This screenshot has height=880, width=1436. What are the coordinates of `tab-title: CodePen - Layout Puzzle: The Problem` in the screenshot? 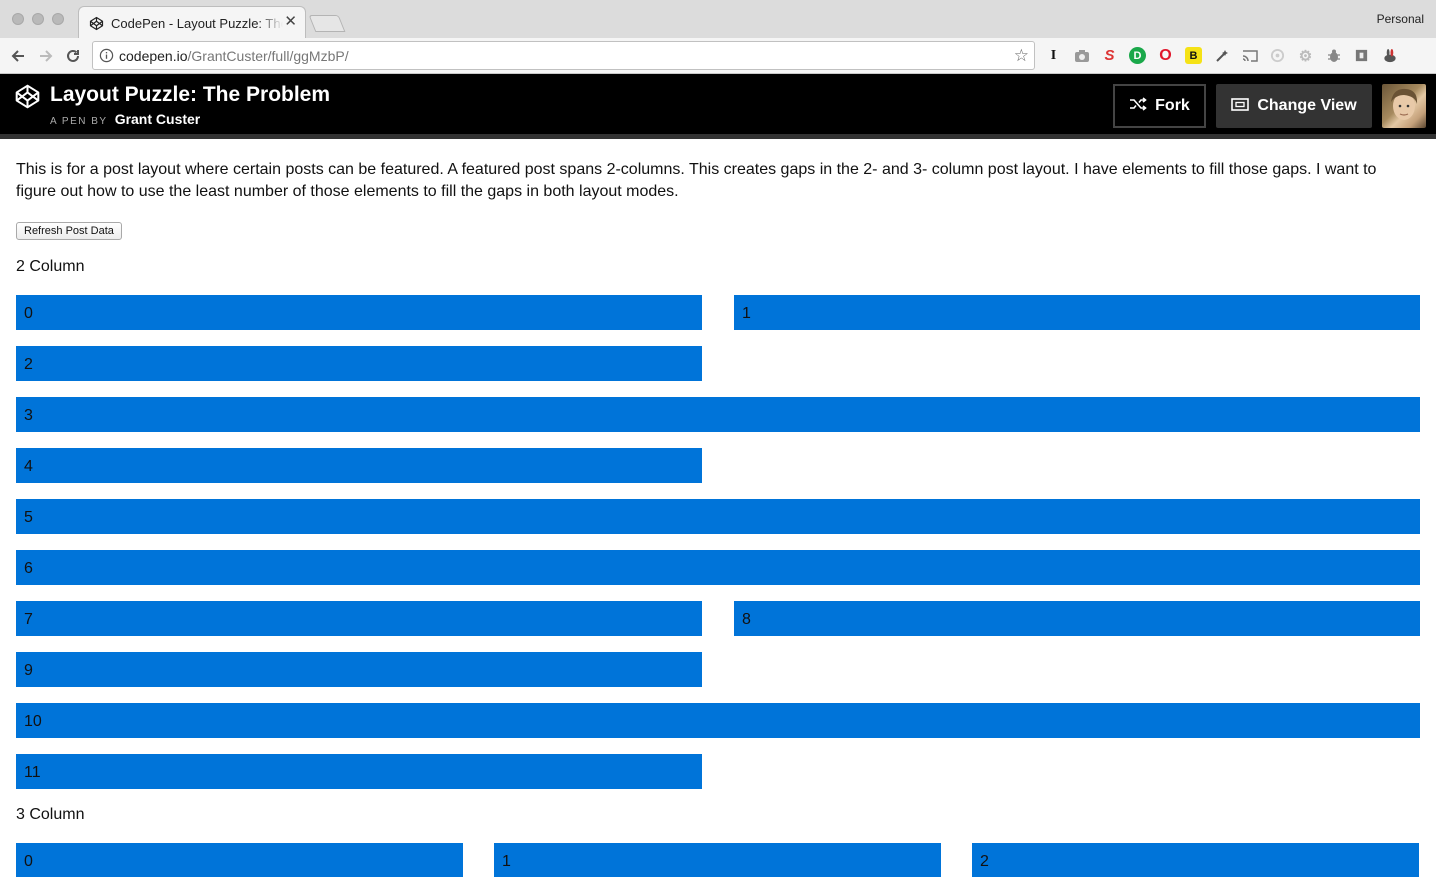 It's located at (197, 23).